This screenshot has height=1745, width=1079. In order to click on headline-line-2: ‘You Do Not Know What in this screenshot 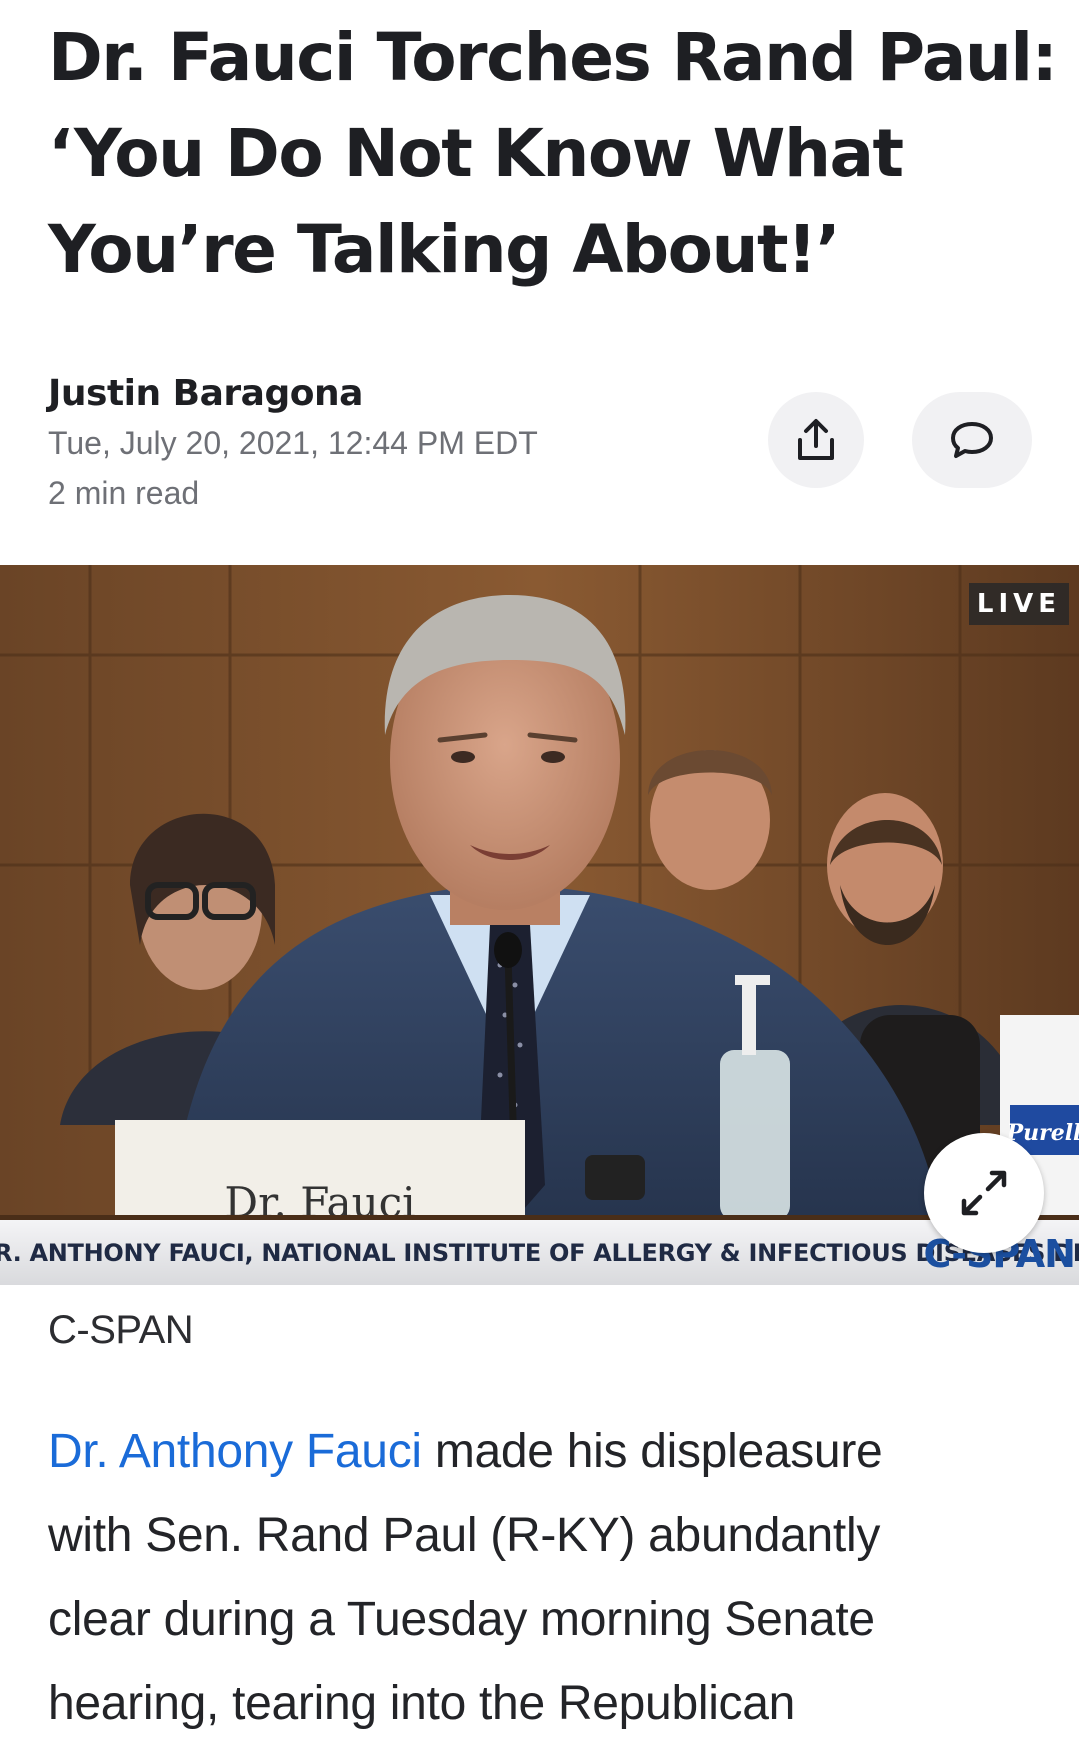, I will do `click(476, 153)`.